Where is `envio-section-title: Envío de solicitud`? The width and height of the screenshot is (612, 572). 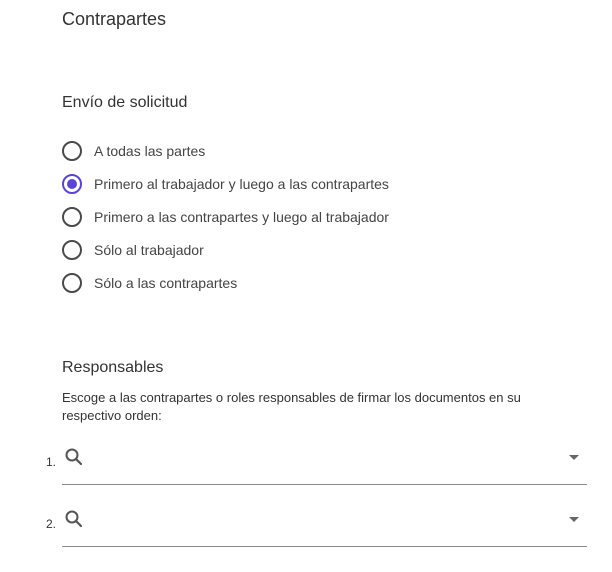 envio-section-title: Envío de solicitud is located at coordinates (125, 102).